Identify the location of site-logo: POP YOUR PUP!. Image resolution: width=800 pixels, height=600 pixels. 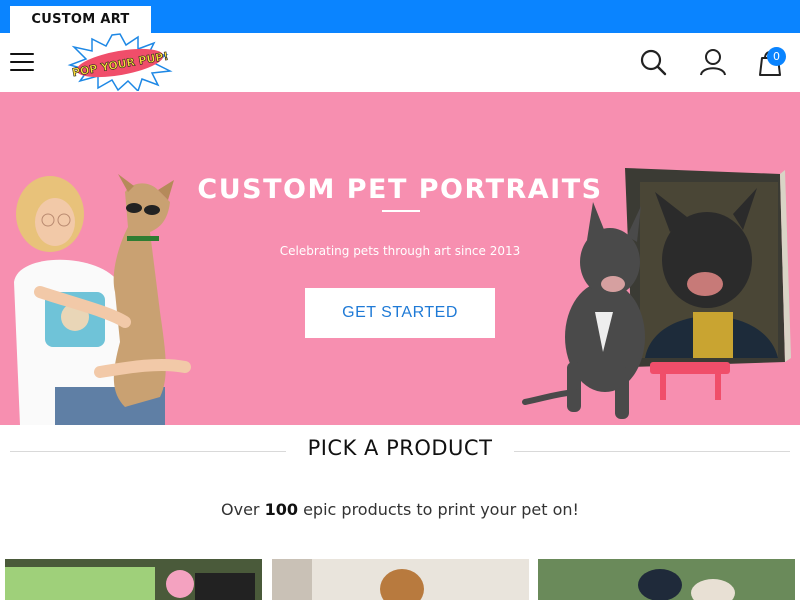
(120, 62).